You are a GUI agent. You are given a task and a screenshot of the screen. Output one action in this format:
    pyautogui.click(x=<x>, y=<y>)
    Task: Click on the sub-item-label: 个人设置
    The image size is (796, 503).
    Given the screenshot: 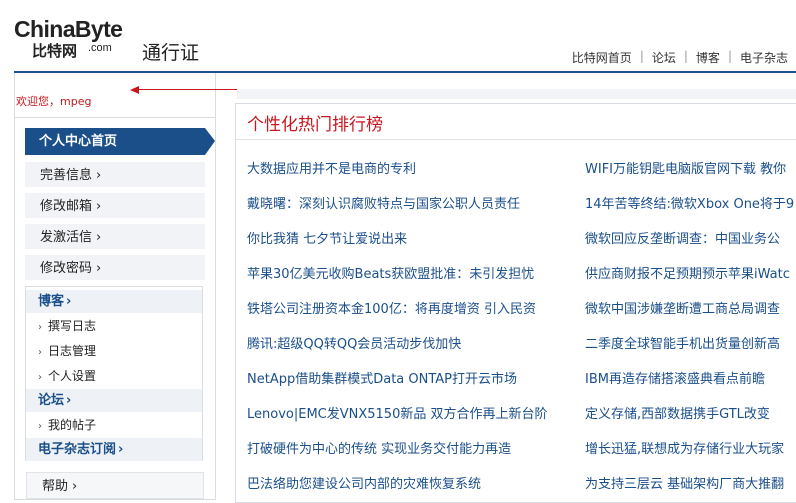 What is the action you would take?
    pyautogui.click(x=72, y=376)
    